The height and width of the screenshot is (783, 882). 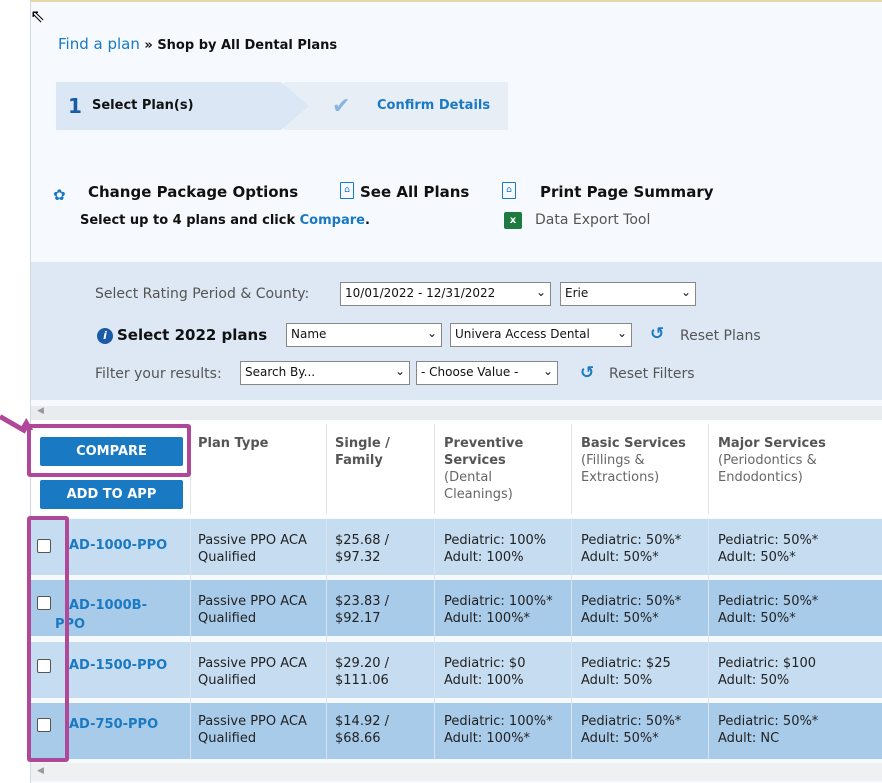 I want to click on rating-period-select: 10/01/2022 - 12/31/2022 ⌄, so click(x=445, y=294).